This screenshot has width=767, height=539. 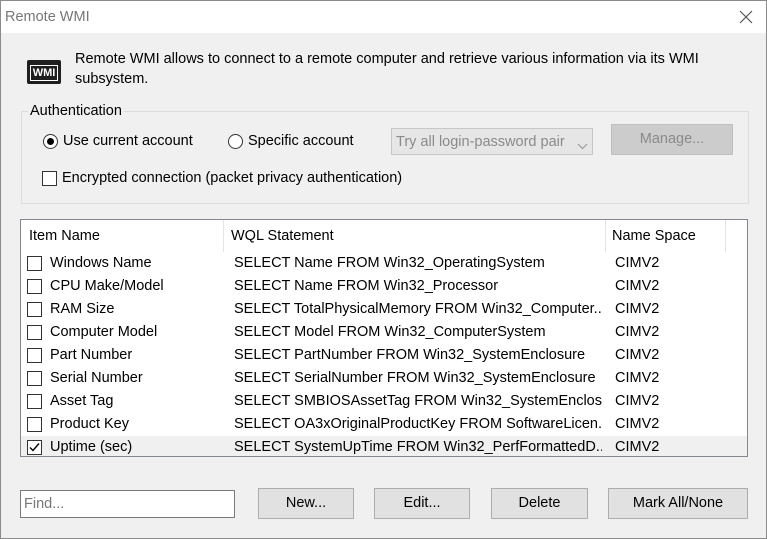 I want to click on item-name-cell: Serial Number, so click(x=96, y=378).